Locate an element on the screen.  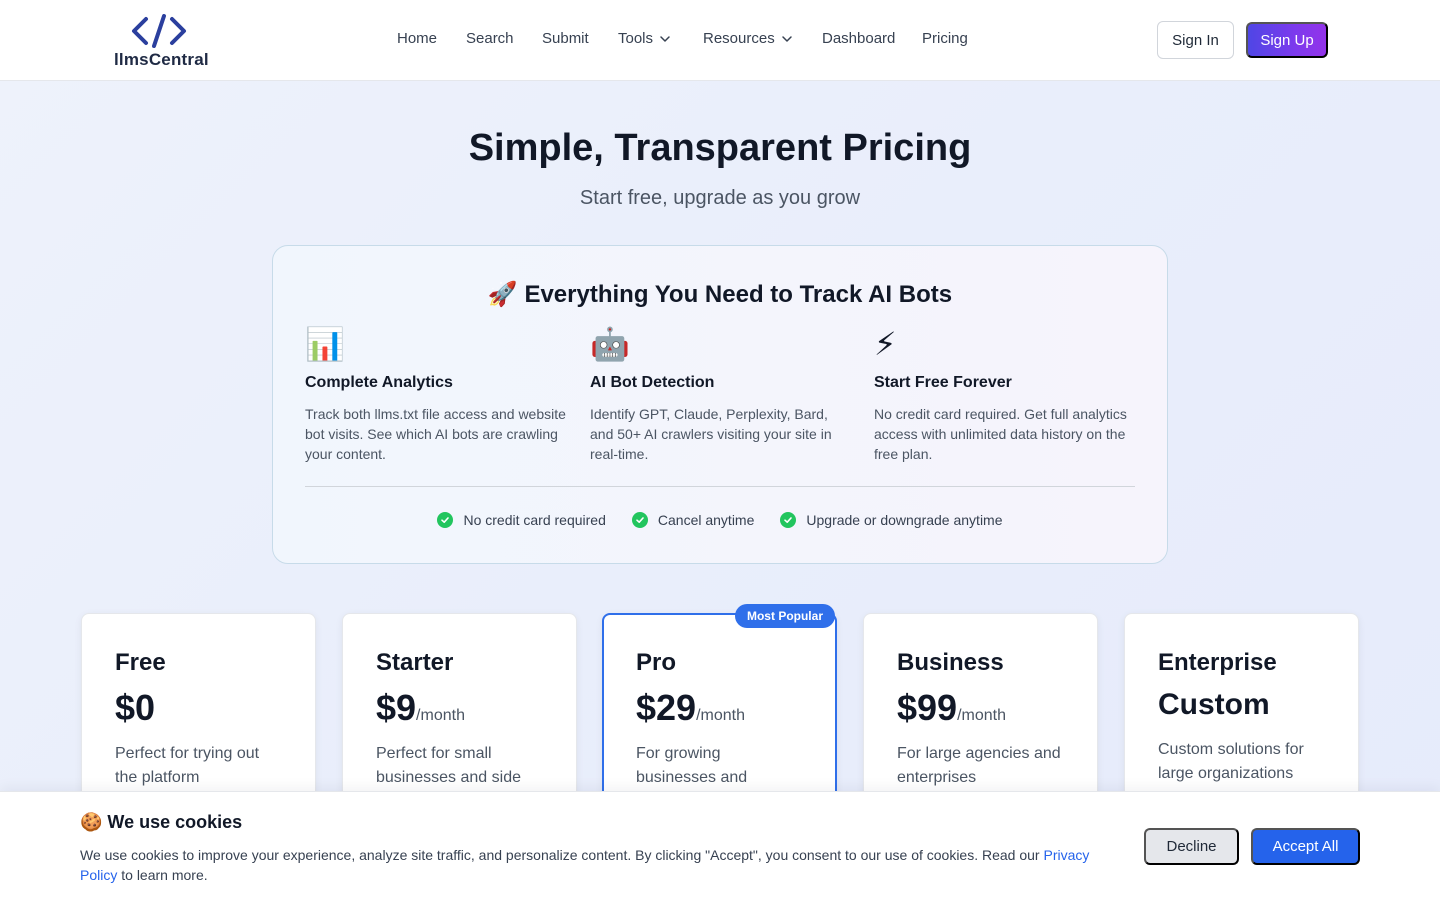
plan-name: Starter is located at coordinates (415, 662).